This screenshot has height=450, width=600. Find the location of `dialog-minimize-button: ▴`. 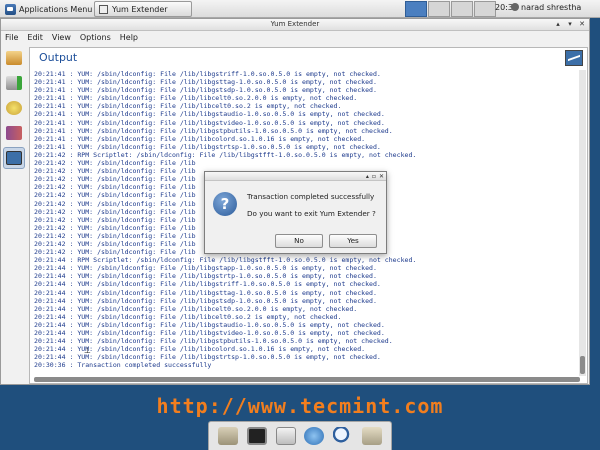

dialog-minimize-button: ▴ is located at coordinates (367, 176).